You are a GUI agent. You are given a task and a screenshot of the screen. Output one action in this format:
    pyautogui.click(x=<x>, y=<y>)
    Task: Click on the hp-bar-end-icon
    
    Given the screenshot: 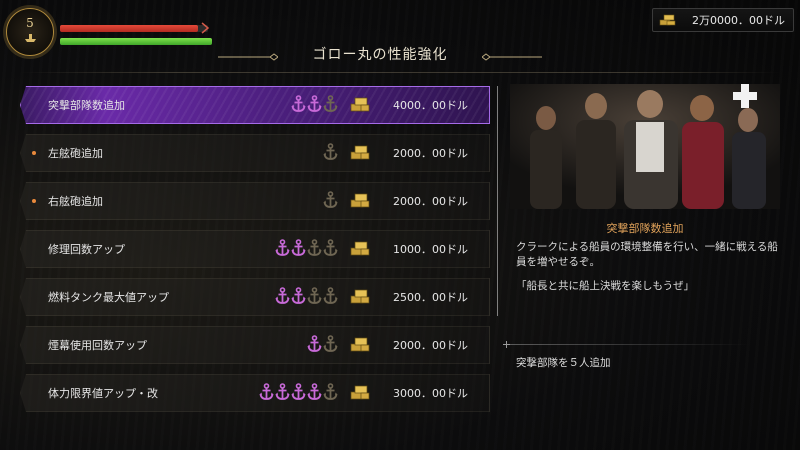 What is the action you would take?
    pyautogui.click(x=205, y=28)
    